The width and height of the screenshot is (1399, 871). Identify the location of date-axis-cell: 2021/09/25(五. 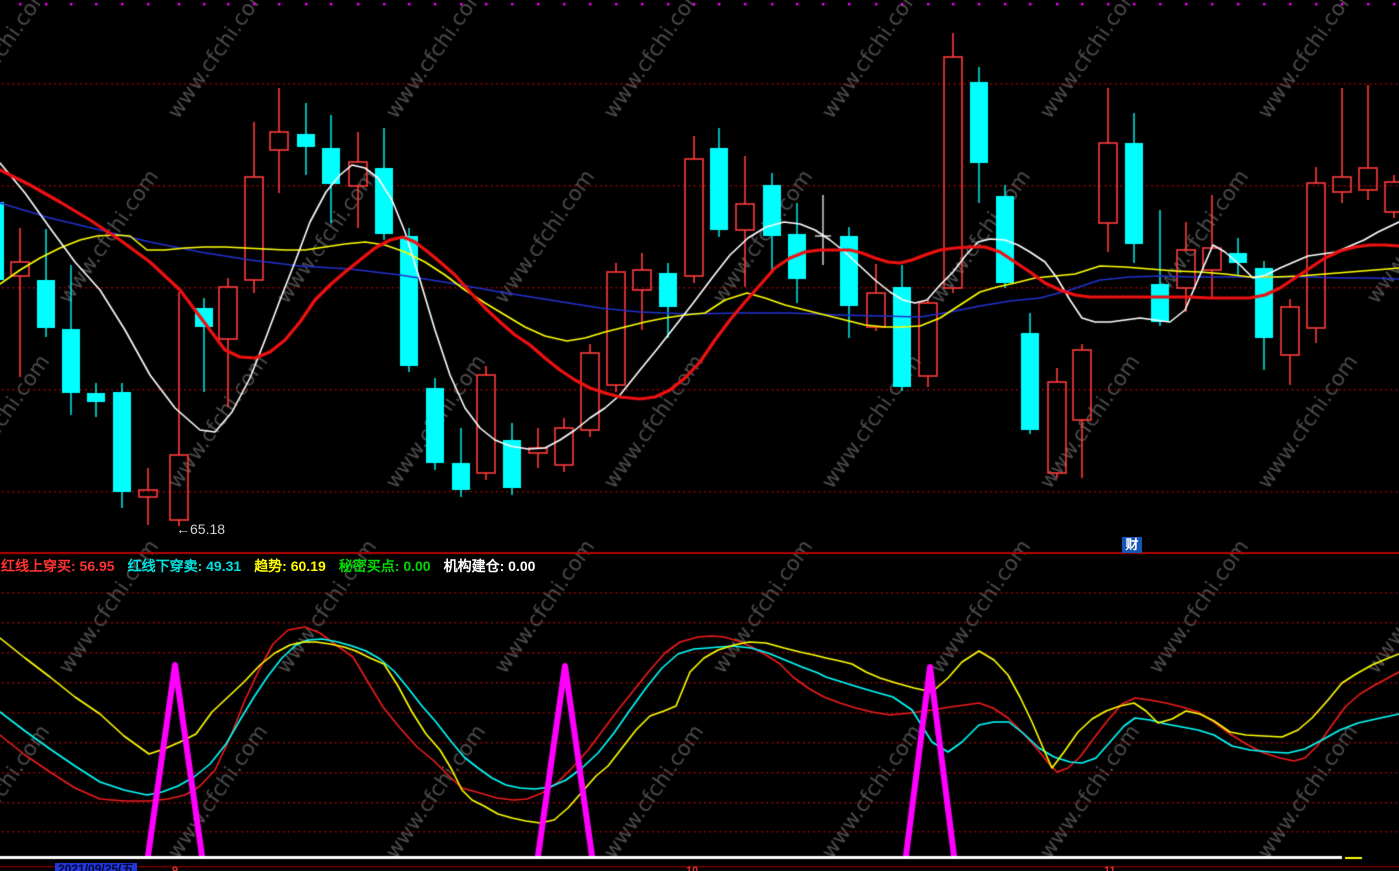
(96, 867).